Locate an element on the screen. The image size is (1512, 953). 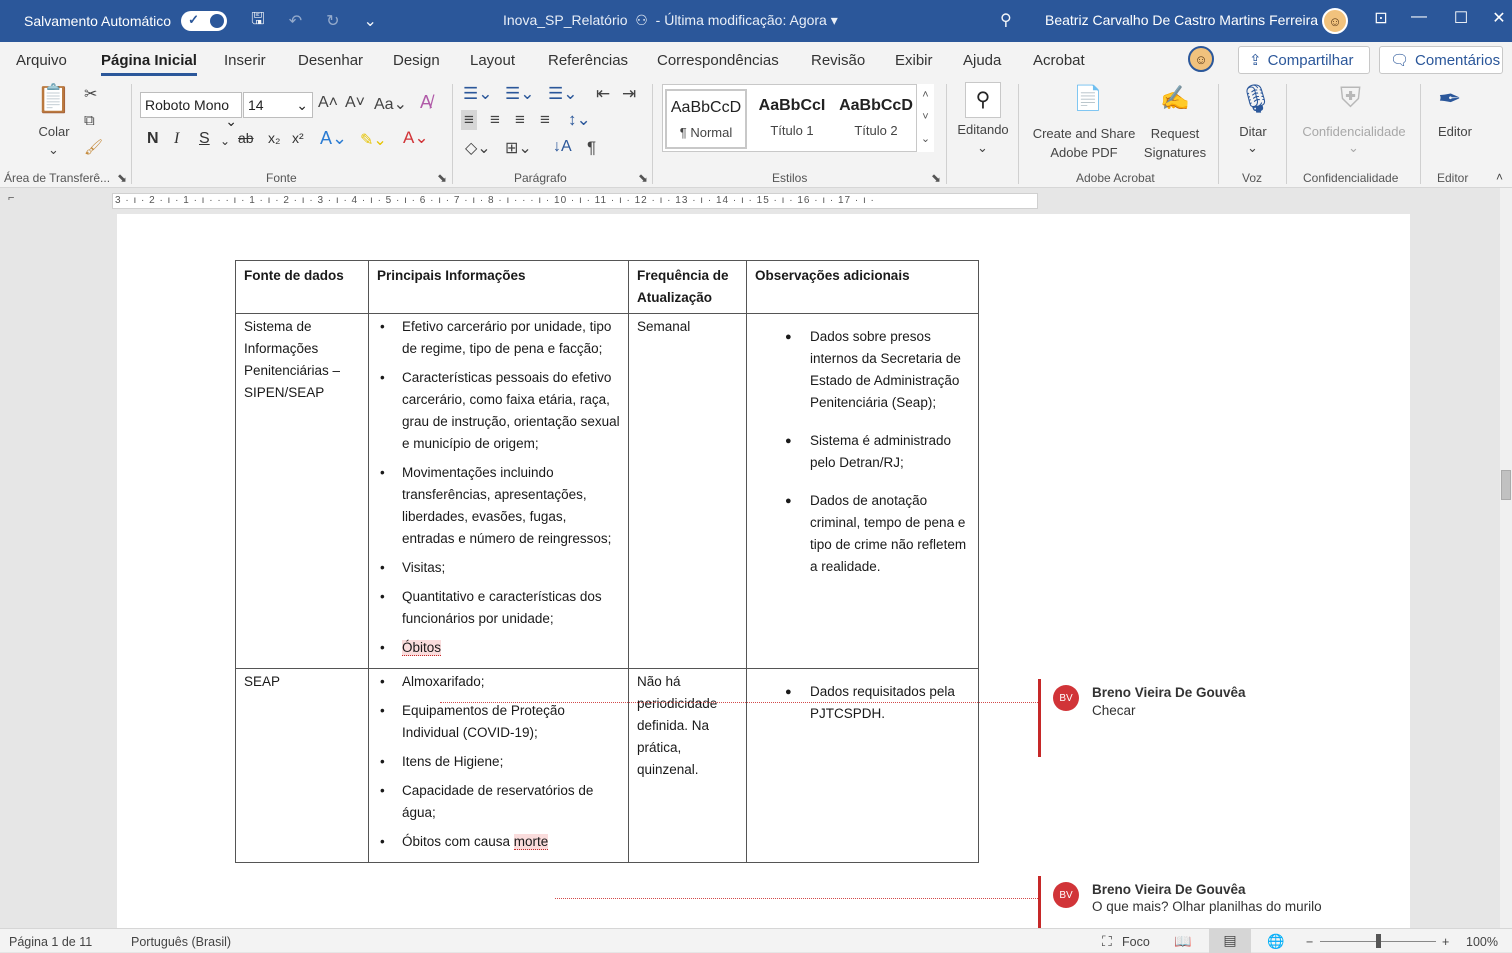
multilevel-list-icon: ☰⌄ is located at coordinates (562, 94).